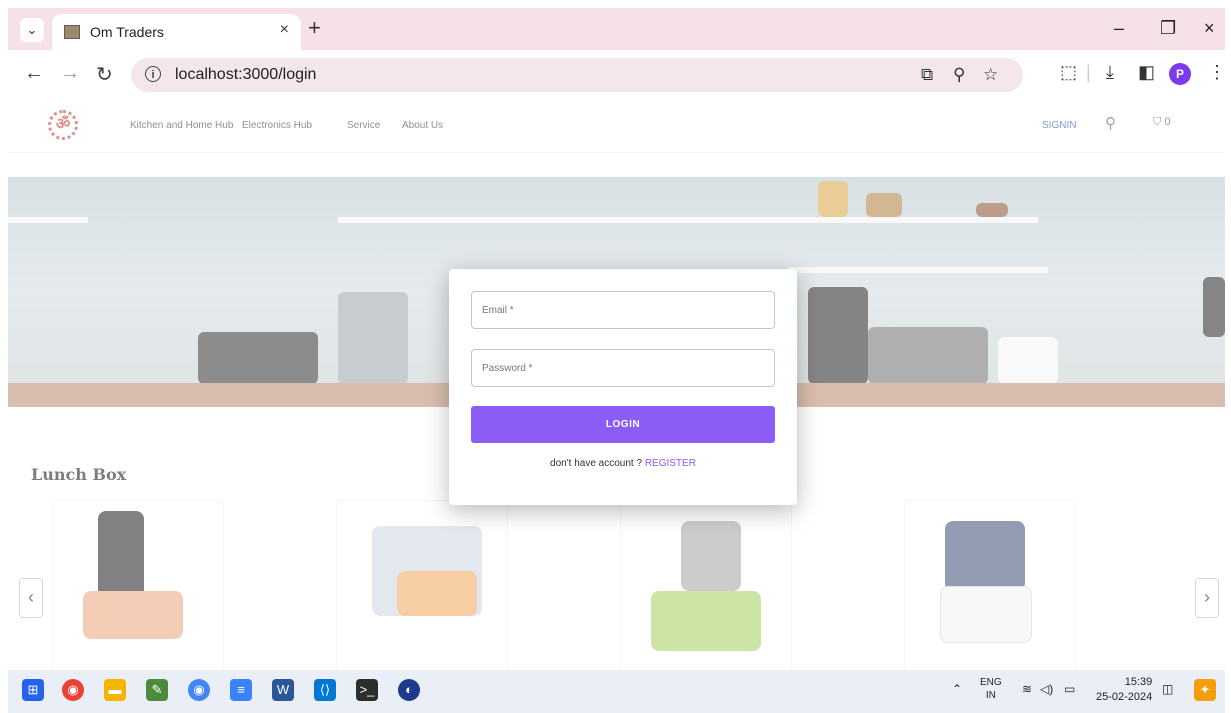 This screenshot has height=713, width=1231. I want to click on lang-primary: ENG, so click(991, 682).